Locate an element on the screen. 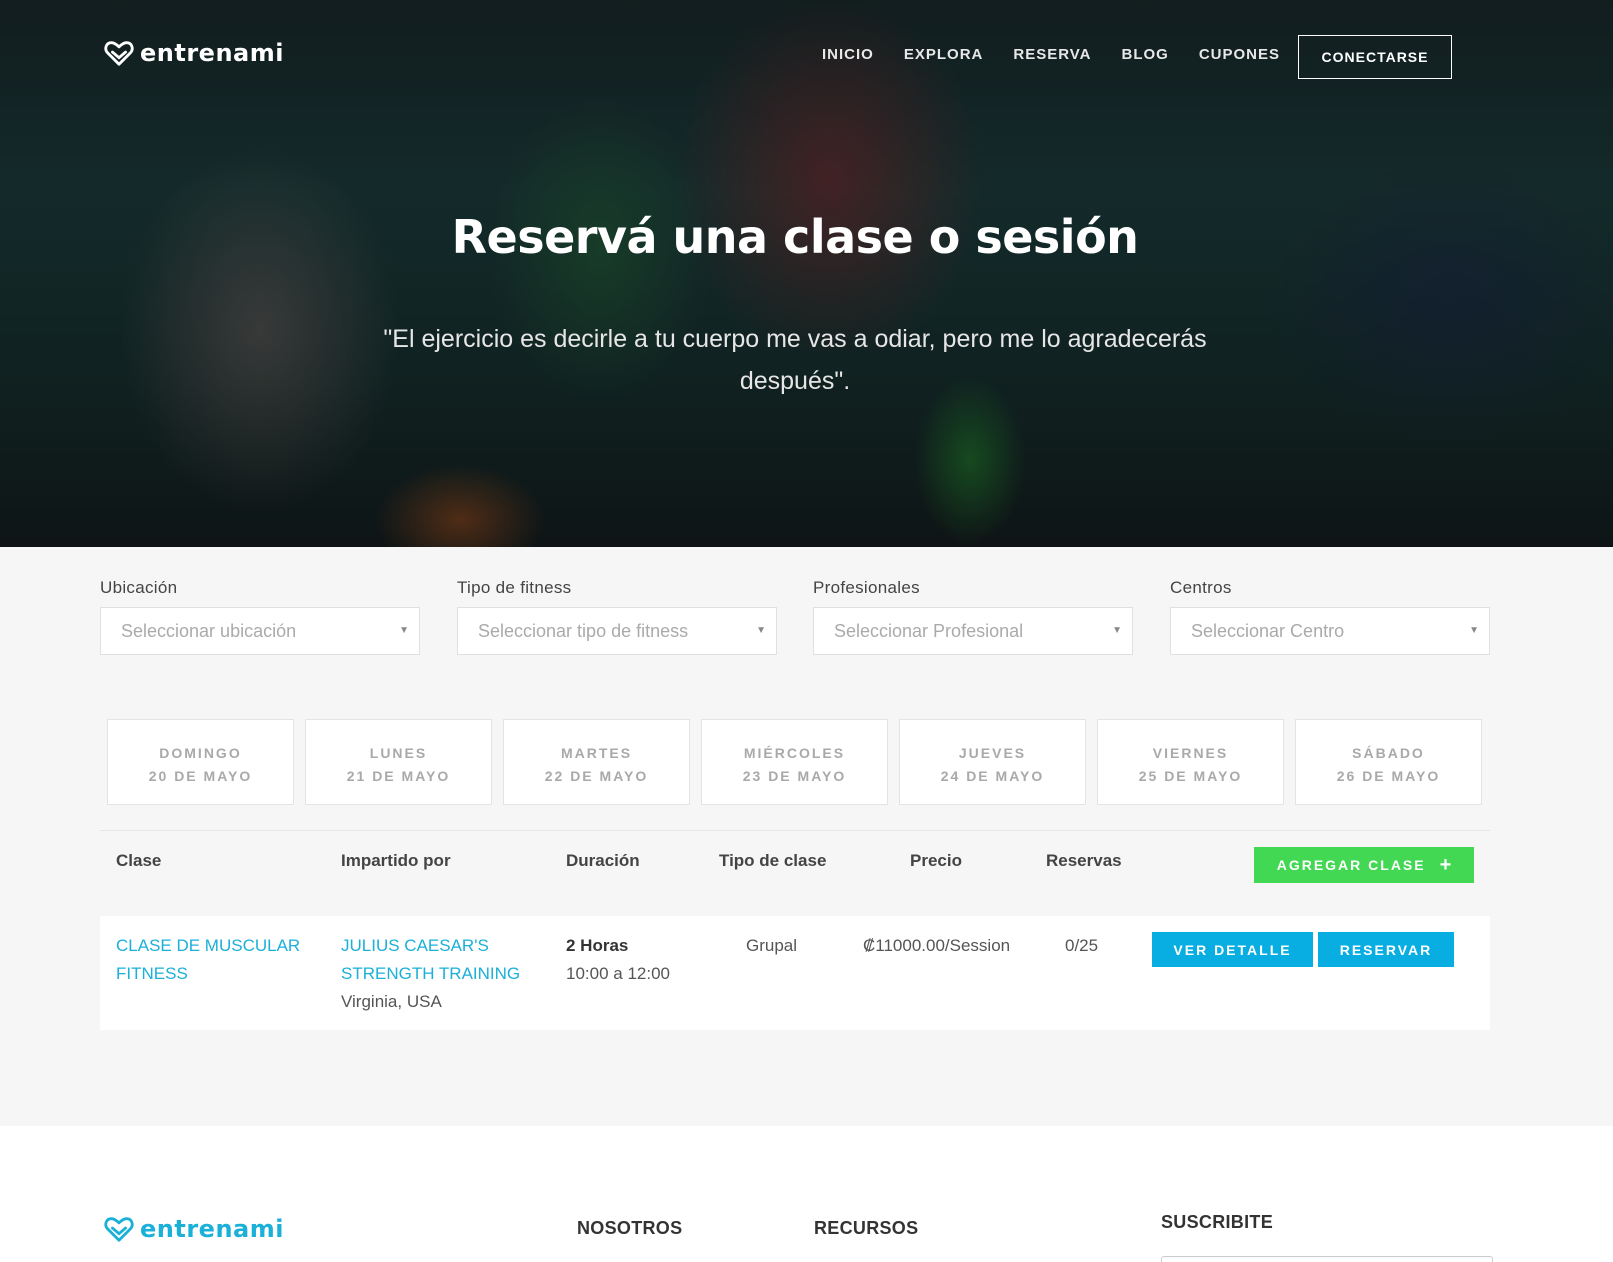 The height and width of the screenshot is (1262, 1613). day-date: 22 DE MAYO is located at coordinates (596, 776).